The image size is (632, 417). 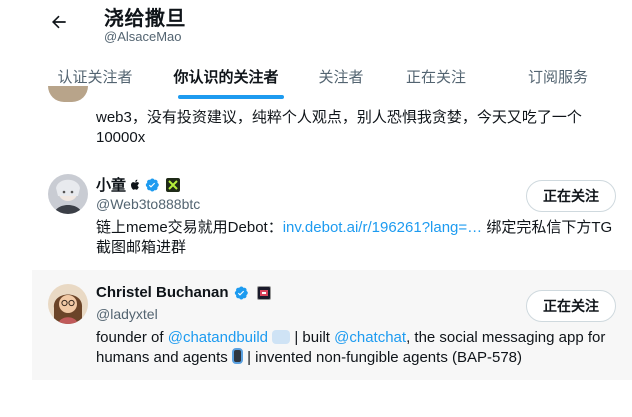 What do you see at coordinates (281, 337) in the screenshot?
I see `chat-bubble-emoji-icon` at bounding box center [281, 337].